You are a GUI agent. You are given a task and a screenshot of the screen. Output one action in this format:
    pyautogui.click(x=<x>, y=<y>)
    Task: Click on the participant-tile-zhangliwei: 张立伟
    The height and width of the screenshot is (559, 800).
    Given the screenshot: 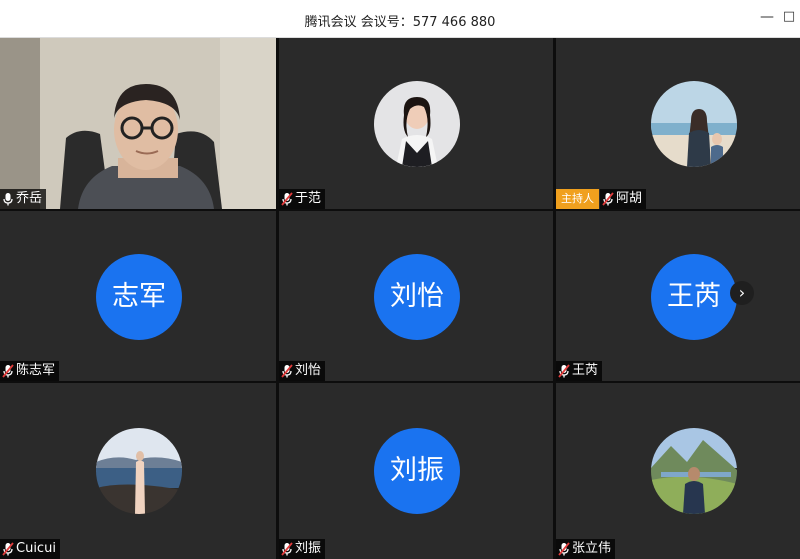 What is the action you would take?
    pyautogui.click(x=678, y=471)
    